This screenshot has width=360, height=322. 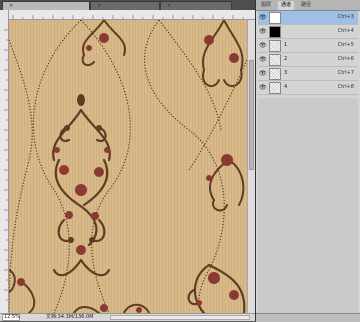 What do you see at coordinates (286, 87) in the screenshot?
I see `channel-name: 4` at bounding box center [286, 87].